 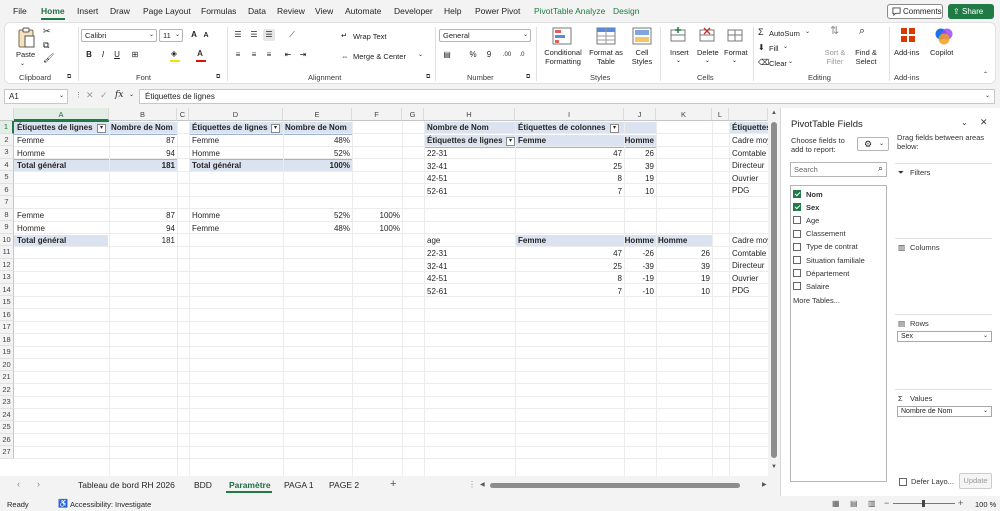 I want to click on row-header: 17, so click(x=7, y=327).